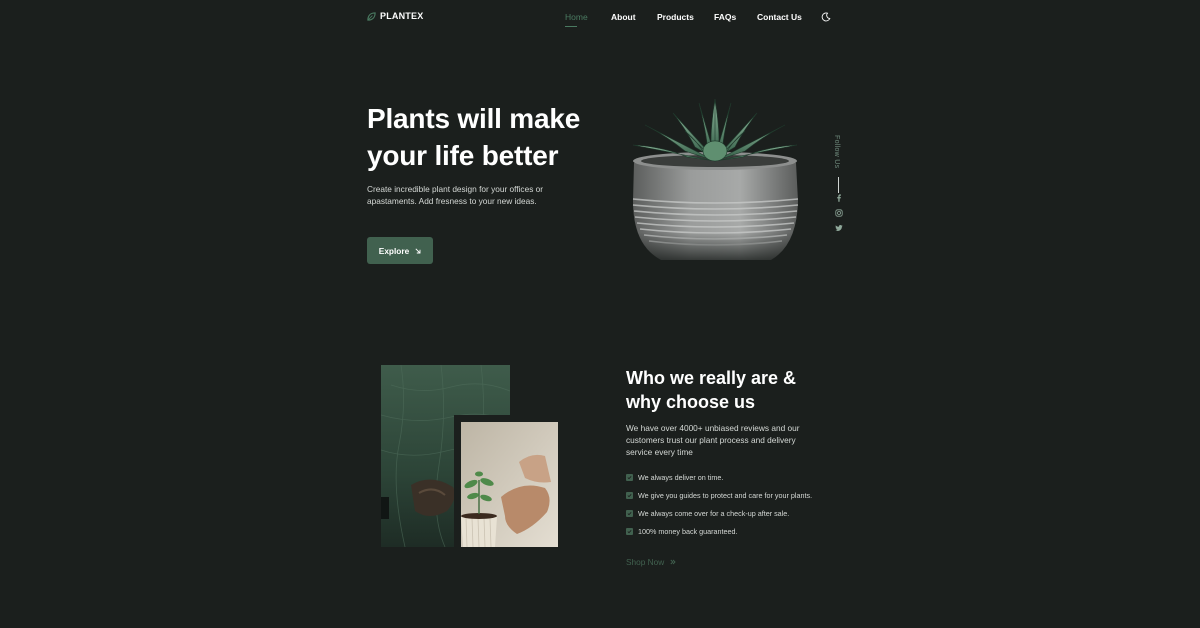 The width and height of the screenshot is (1200, 628). What do you see at coordinates (688, 531) in the screenshot?
I see `checklist-item-text: 100% money back guaranteed.` at bounding box center [688, 531].